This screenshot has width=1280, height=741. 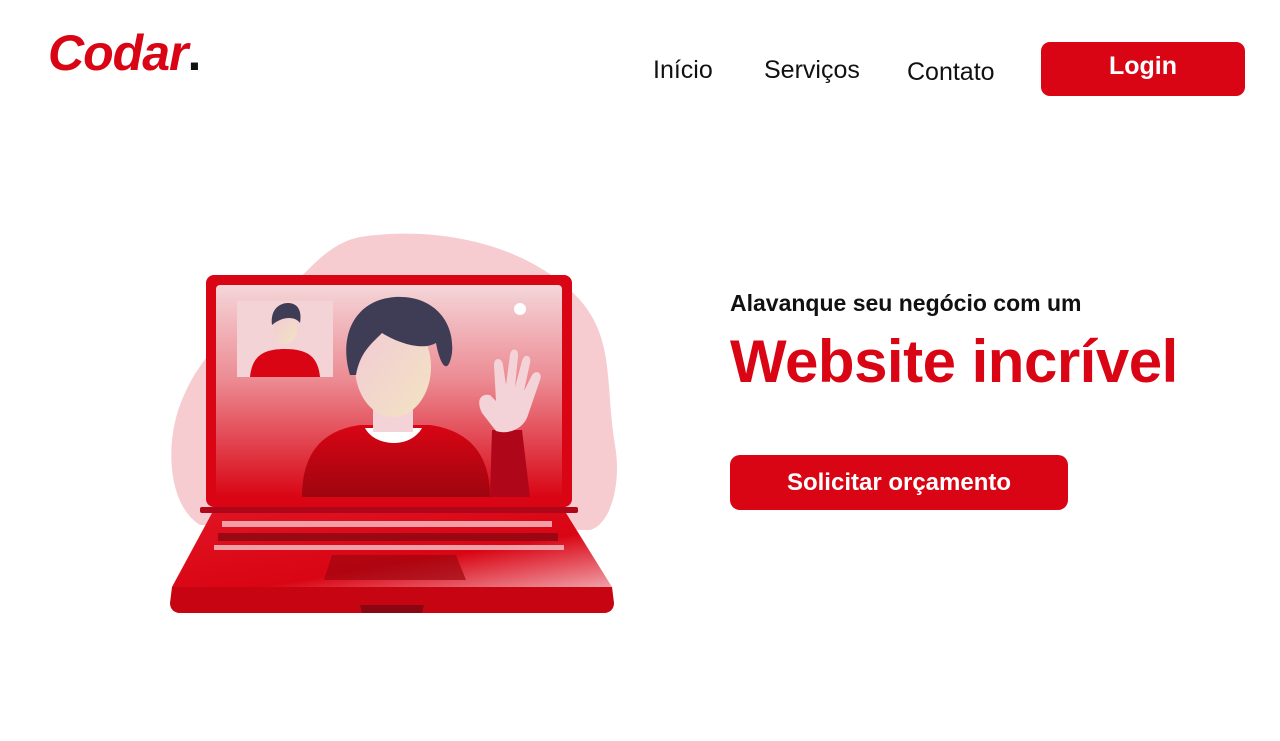 I want to click on login-button: Login, so click(x=1143, y=69).